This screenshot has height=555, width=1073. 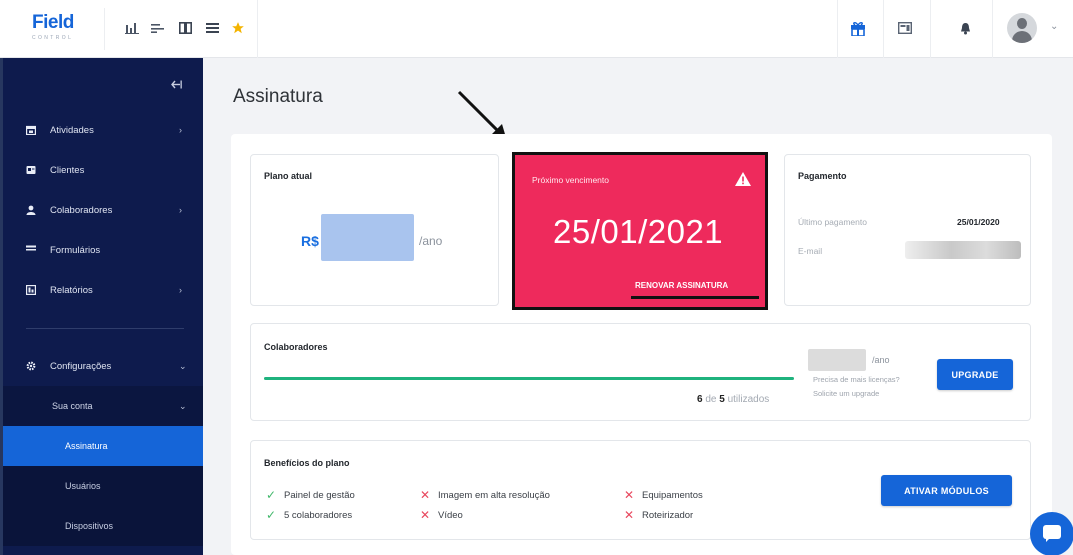 I want to click on page-title: Assinatura, so click(x=278, y=96).